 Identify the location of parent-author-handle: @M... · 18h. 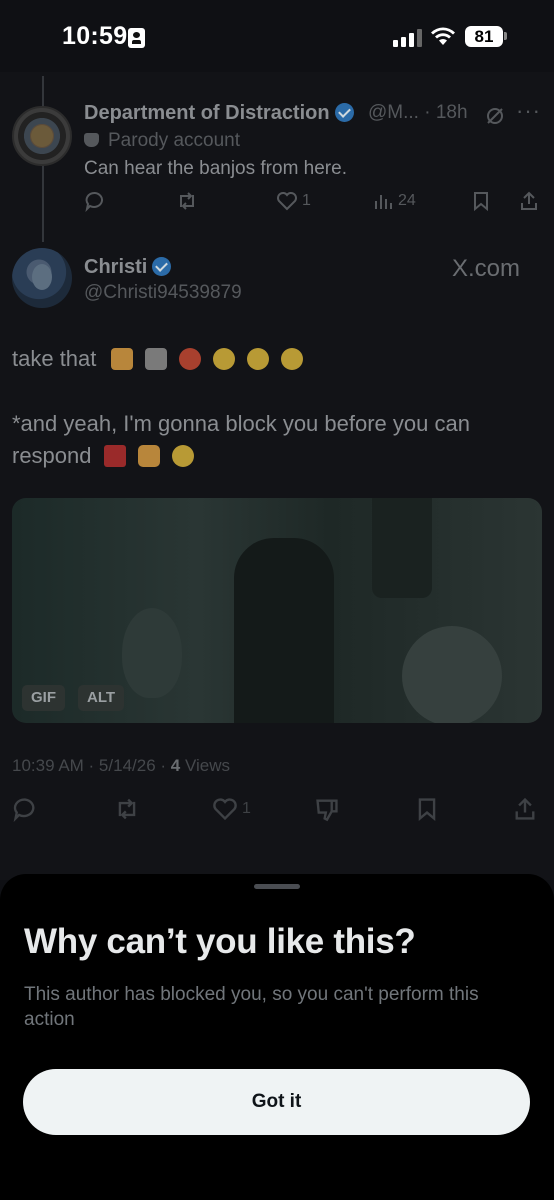
(418, 112).